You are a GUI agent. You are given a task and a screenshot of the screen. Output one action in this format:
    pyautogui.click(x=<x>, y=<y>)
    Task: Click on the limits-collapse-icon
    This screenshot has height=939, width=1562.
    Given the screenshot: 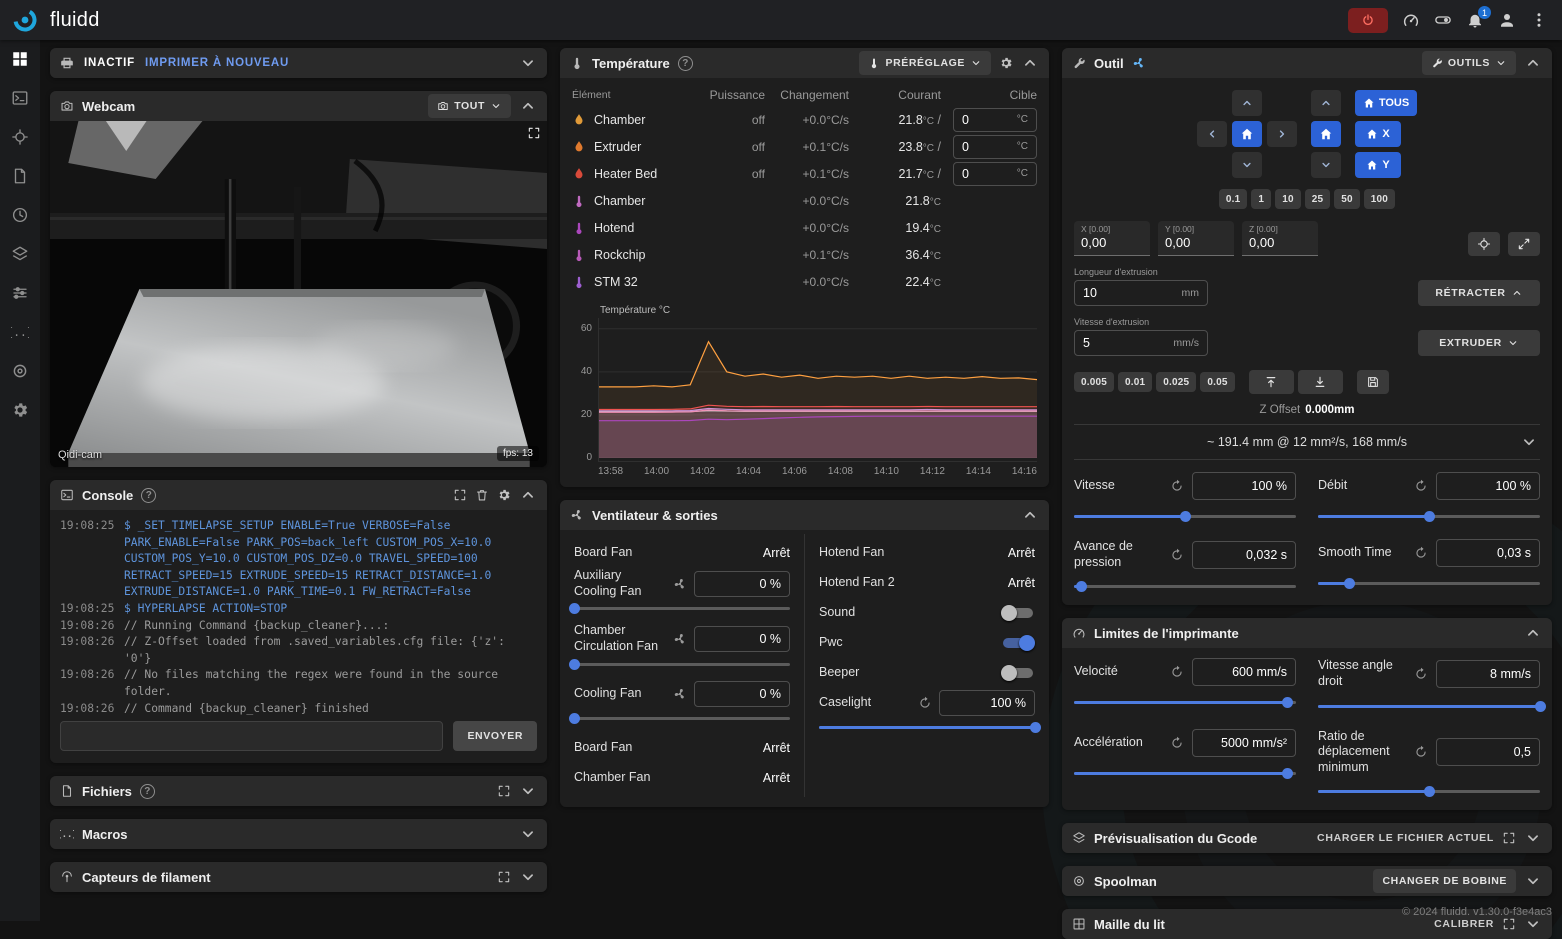 What is the action you would take?
    pyautogui.click(x=1533, y=633)
    